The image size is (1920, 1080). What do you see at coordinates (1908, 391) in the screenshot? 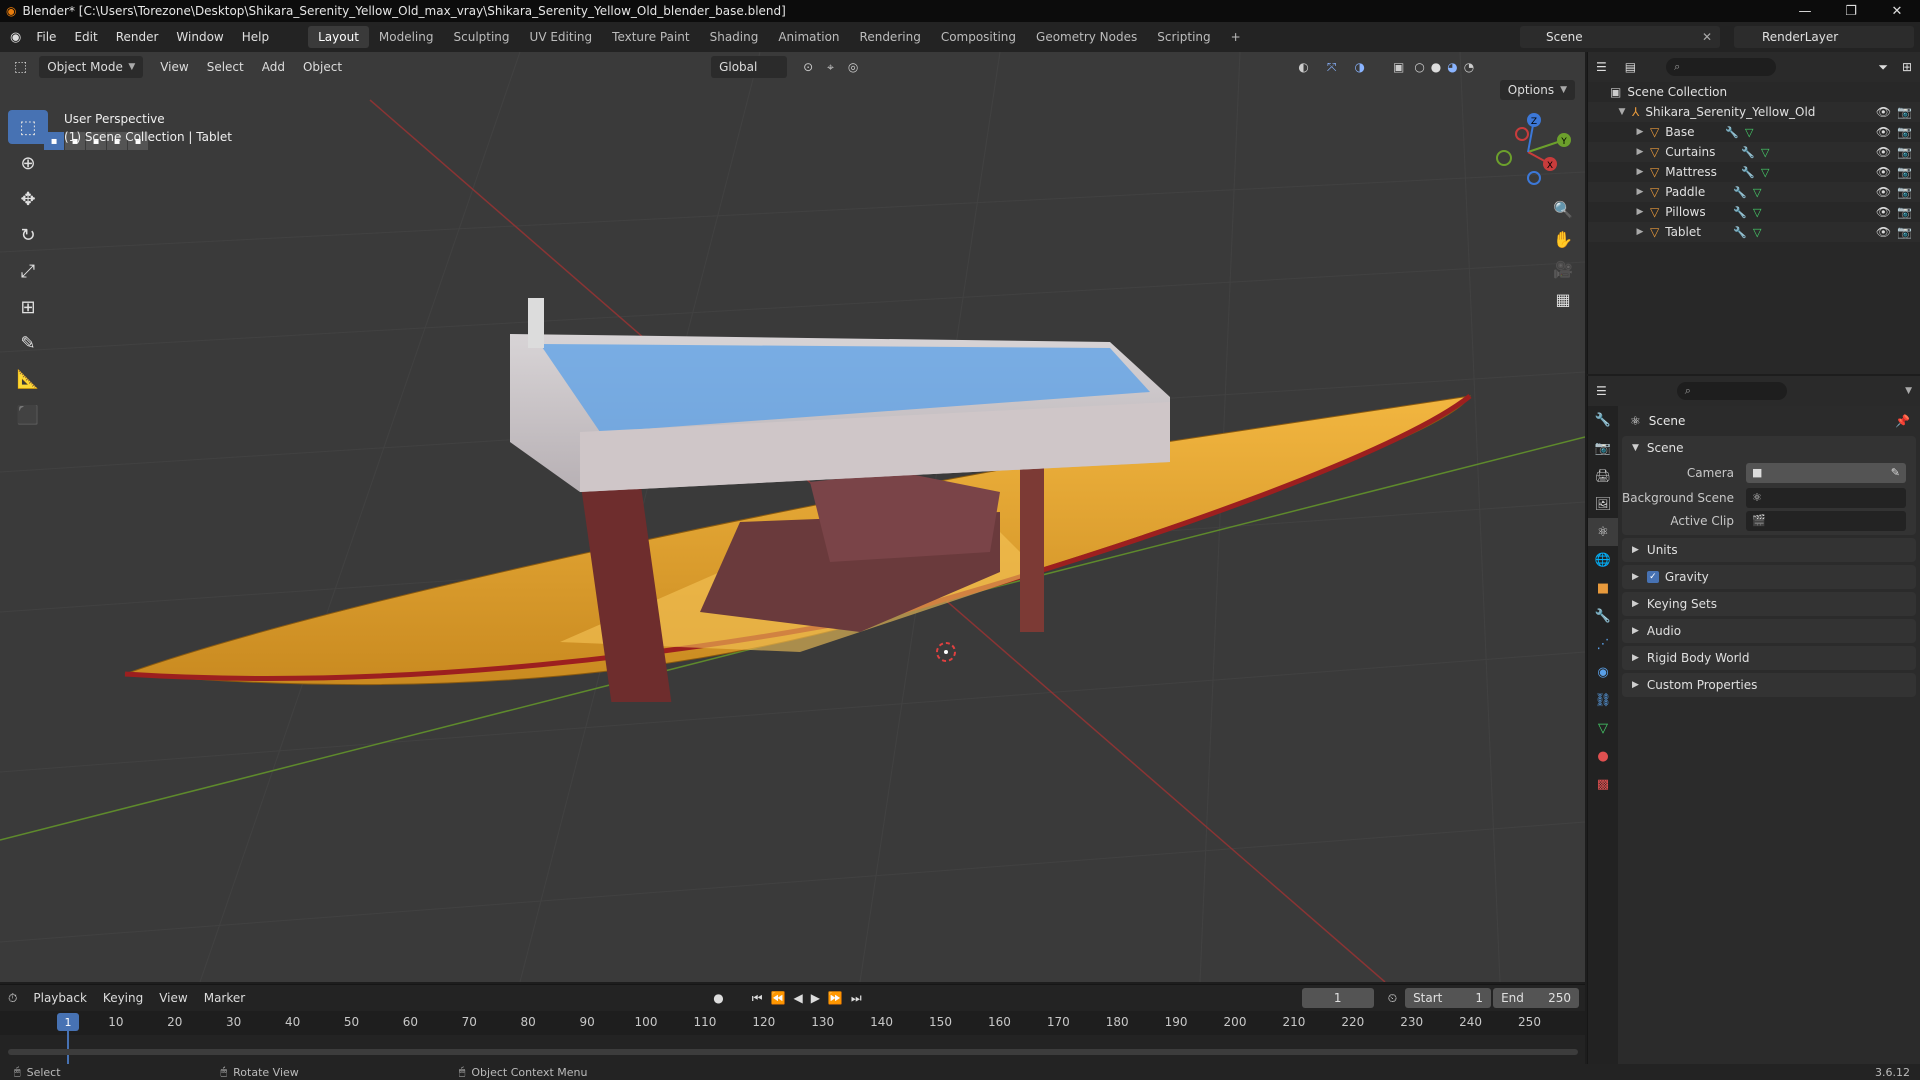
I see `chevron-down-icon: ▼` at bounding box center [1908, 391].